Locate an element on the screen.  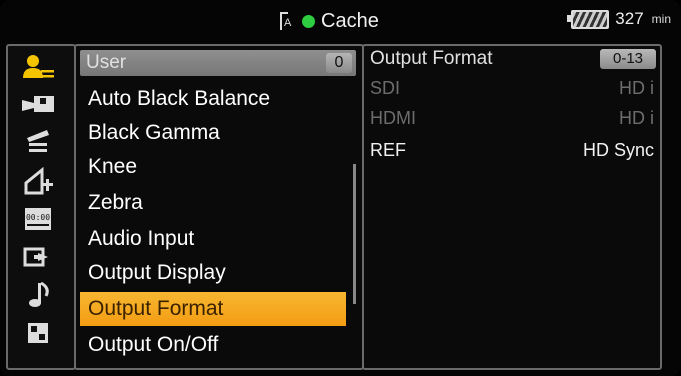
menu-item-output-display: Output Display is located at coordinates (213, 273).